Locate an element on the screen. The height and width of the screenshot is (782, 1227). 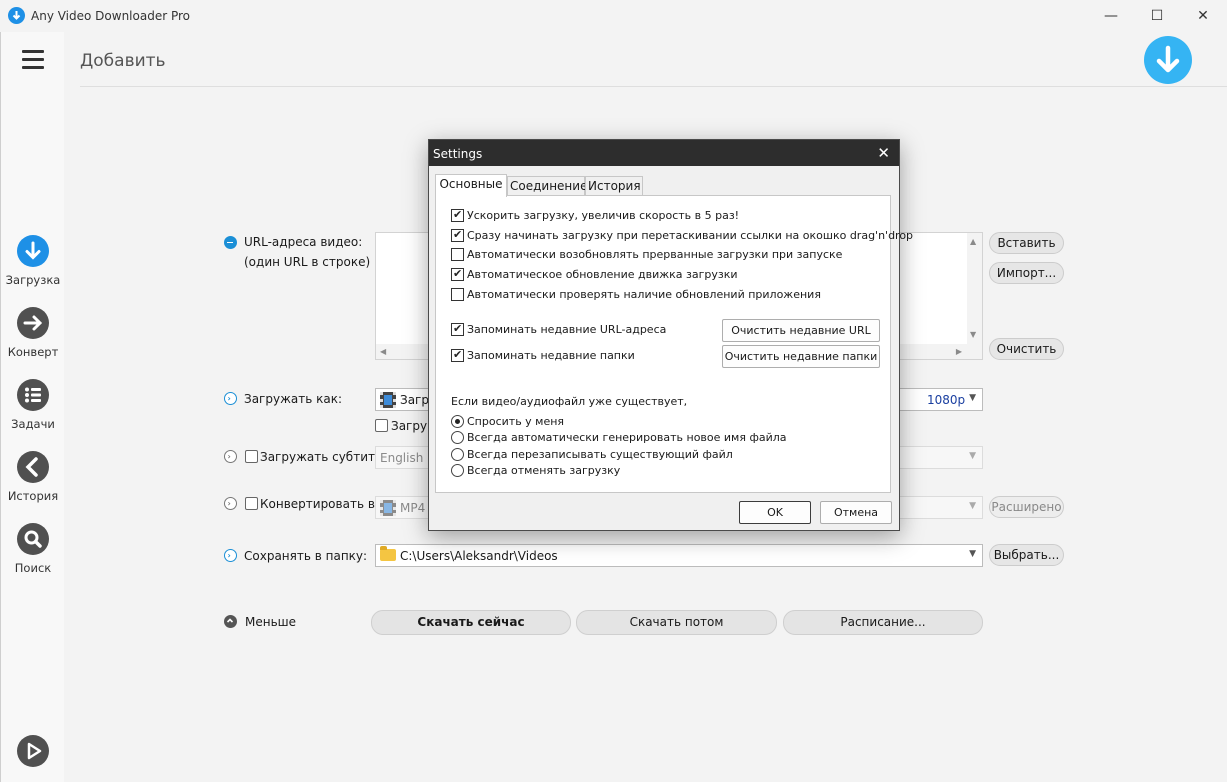
less-label: Меньше is located at coordinates (270, 622).